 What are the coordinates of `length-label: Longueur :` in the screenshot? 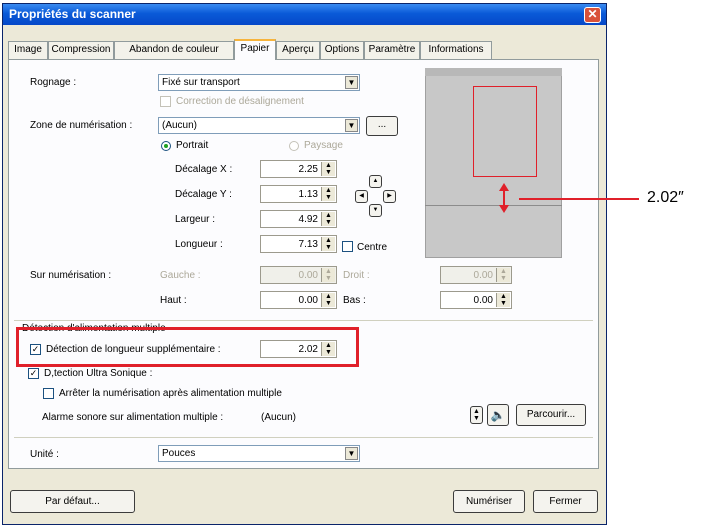 It's located at (199, 244).